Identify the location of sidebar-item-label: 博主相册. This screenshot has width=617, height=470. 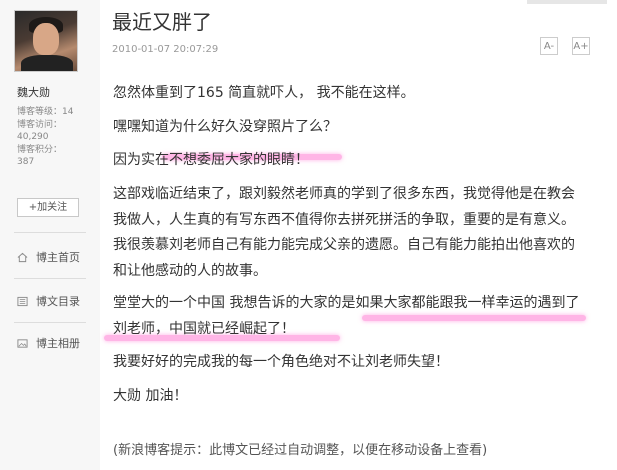
(58, 343).